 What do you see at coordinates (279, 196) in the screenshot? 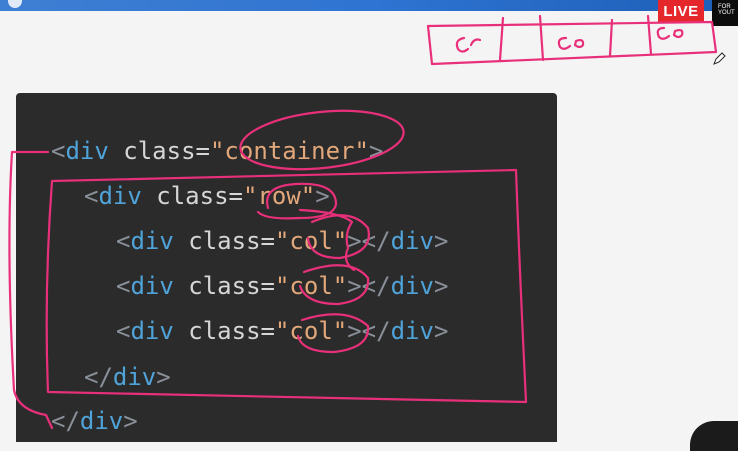
I see `code-string: "row"` at bounding box center [279, 196].